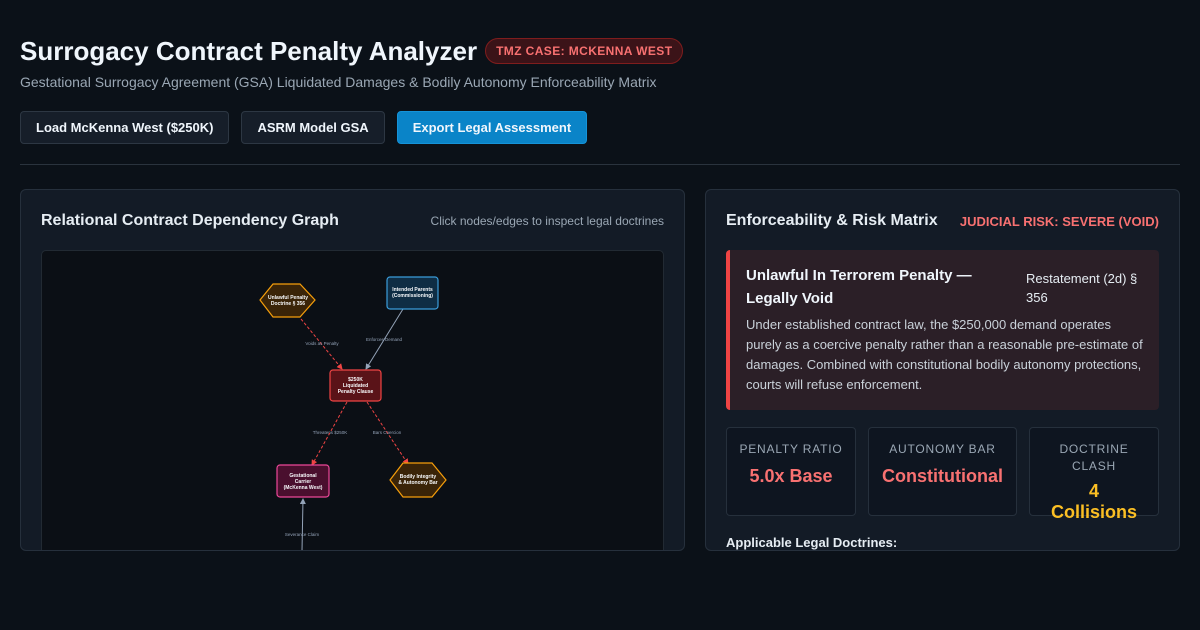 The height and width of the screenshot is (630, 1200). Describe the element at coordinates (812, 542) in the screenshot. I see `applicable-doctrines-label: Applicable Legal Doctrines:` at that location.